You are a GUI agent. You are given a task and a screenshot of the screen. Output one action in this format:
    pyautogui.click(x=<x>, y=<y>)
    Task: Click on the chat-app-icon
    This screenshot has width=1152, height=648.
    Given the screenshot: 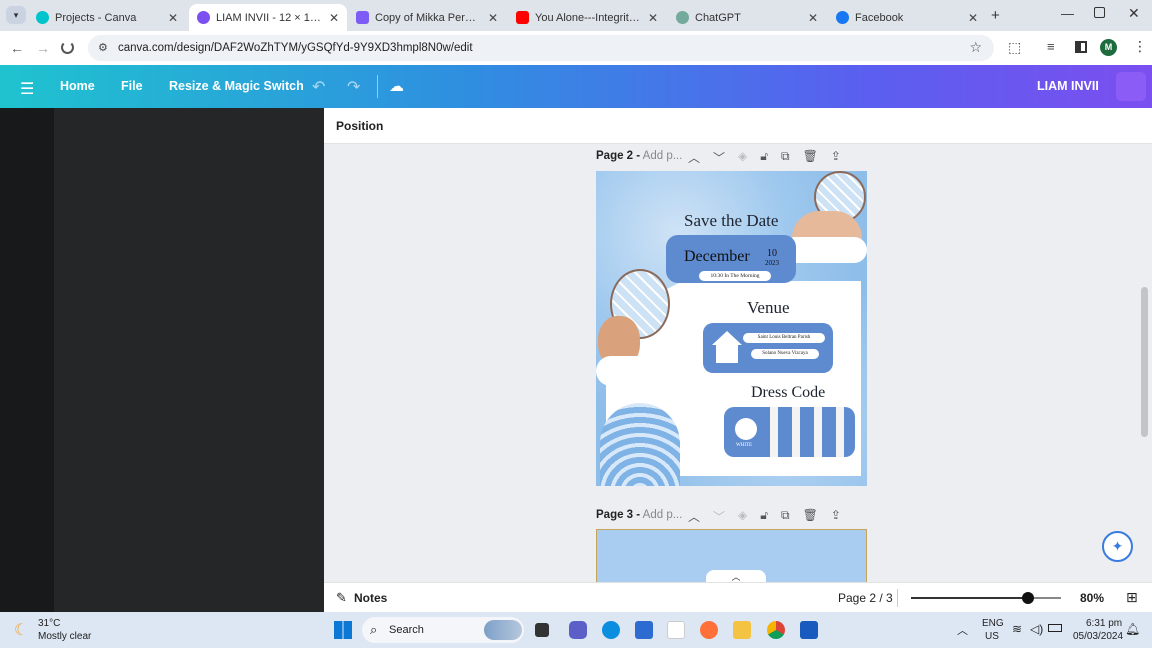 What is the action you would take?
    pyautogui.click(x=578, y=630)
    